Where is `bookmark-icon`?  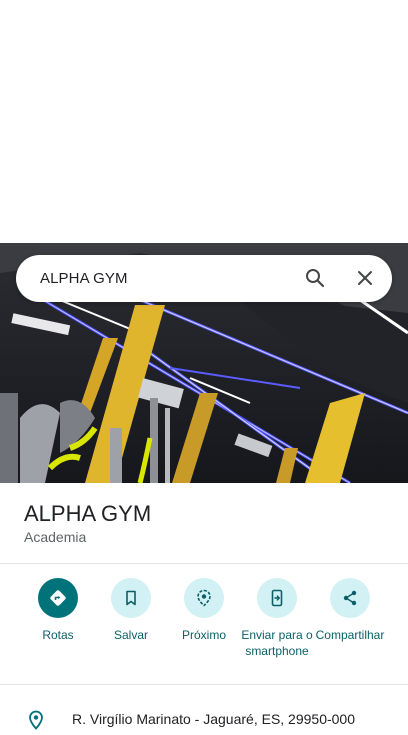
bookmark-icon is located at coordinates (131, 598).